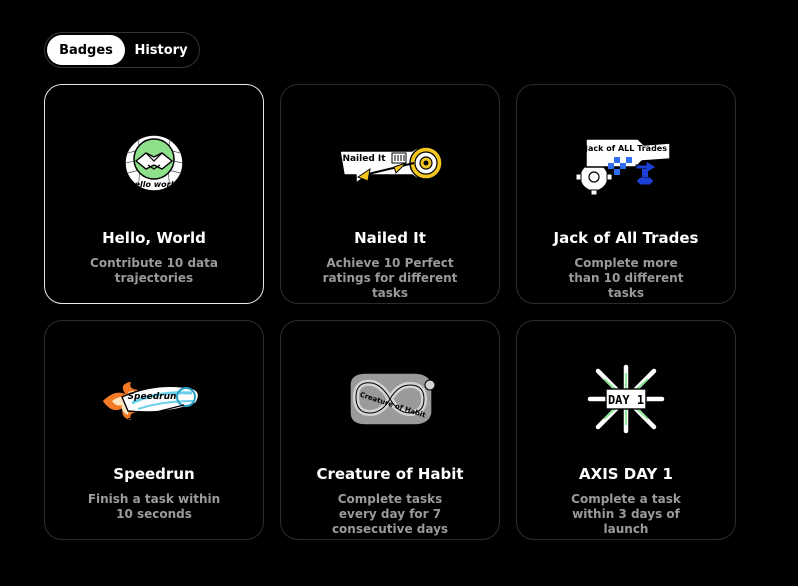 The height and width of the screenshot is (586, 798). I want to click on badge-title: AXIS DAY 1, so click(626, 474).